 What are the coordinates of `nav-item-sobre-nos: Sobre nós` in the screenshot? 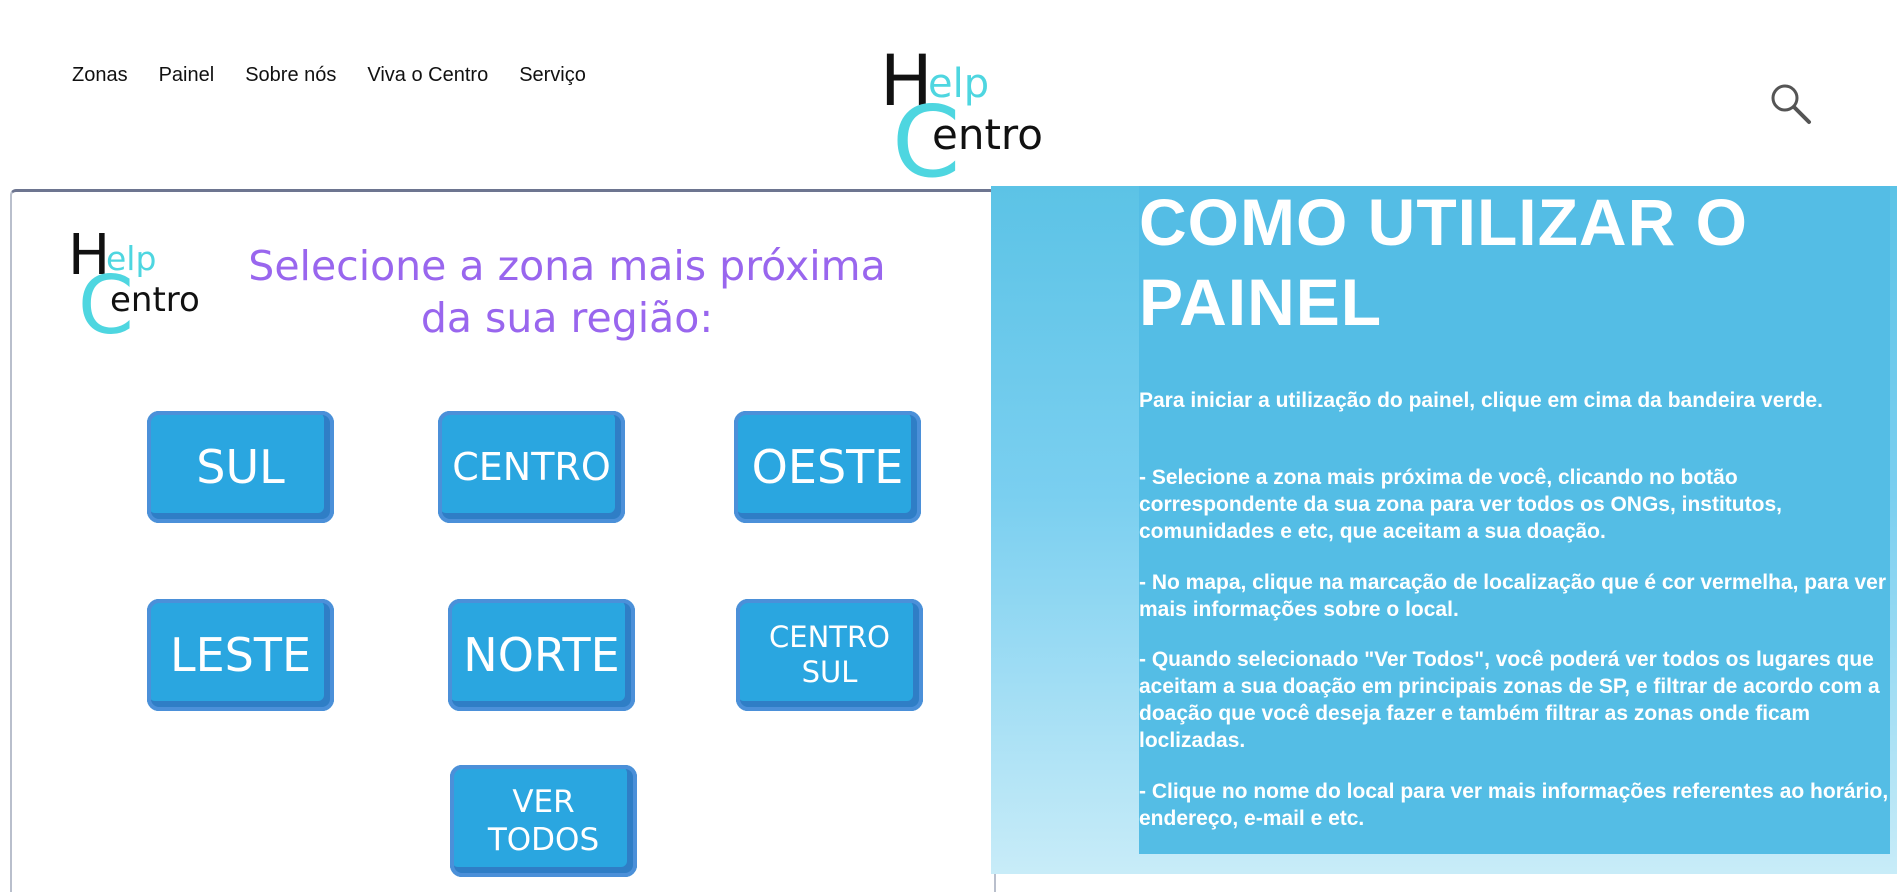 It's located at (290, 75).